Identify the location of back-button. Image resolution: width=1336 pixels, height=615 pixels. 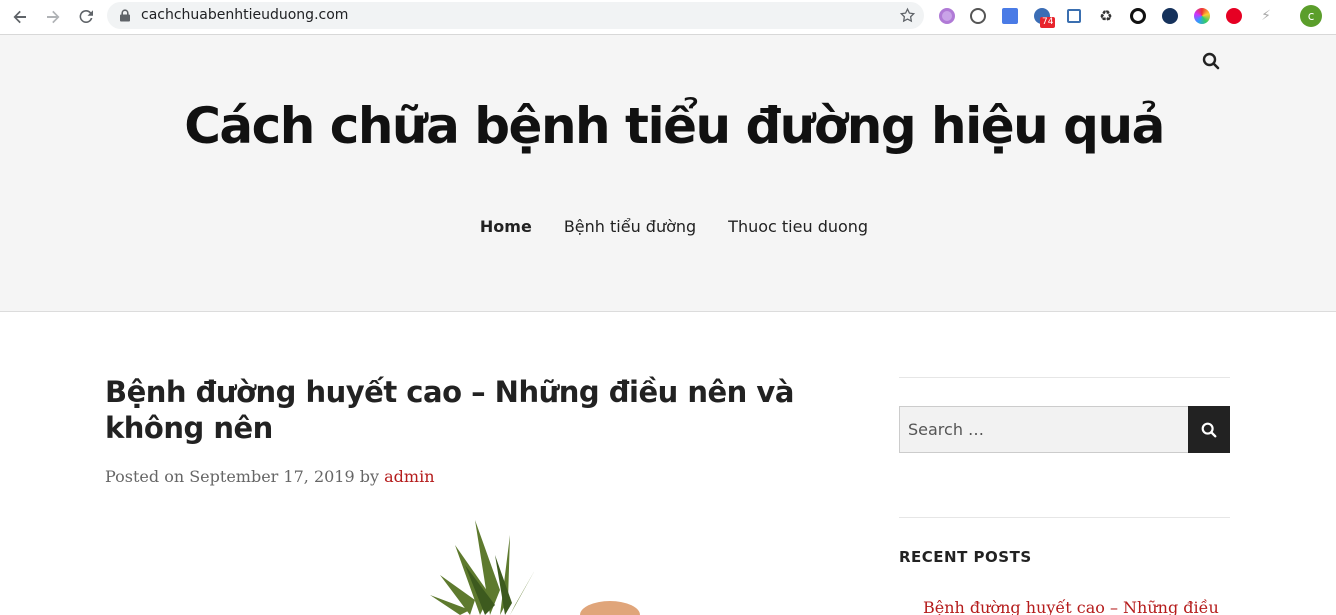
(20, 17).